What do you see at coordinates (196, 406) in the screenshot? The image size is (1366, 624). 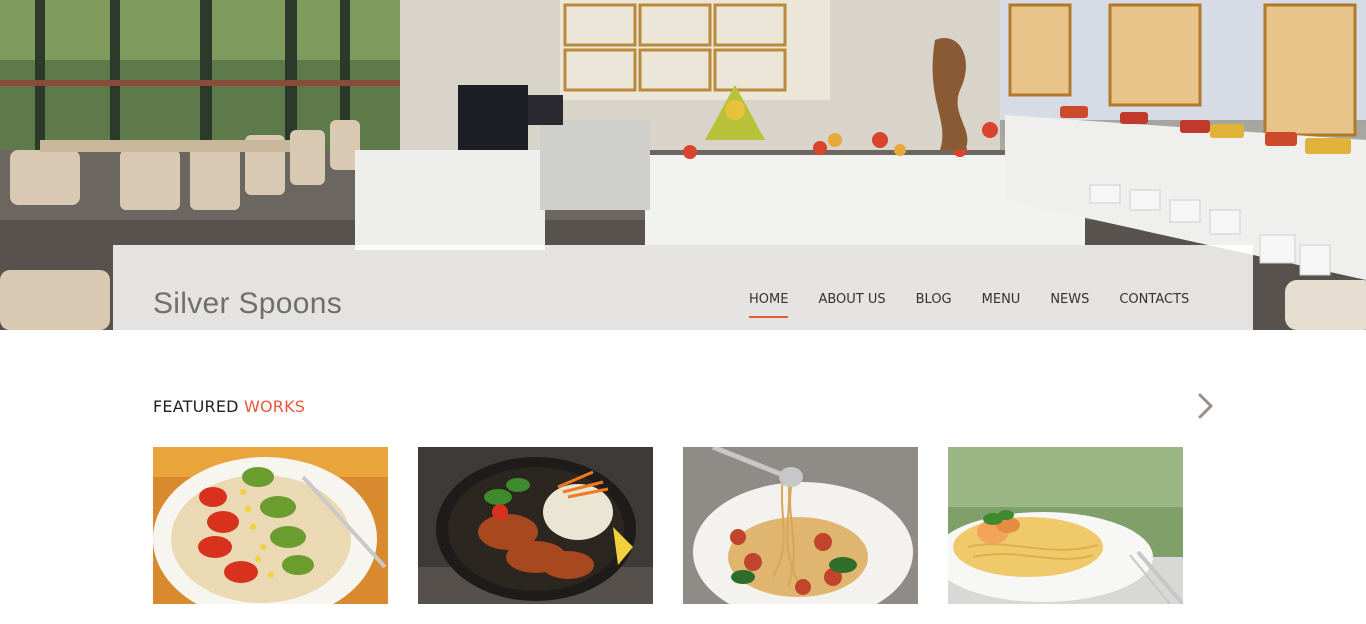 I see `featured-title-main: FEATURED` at bounding box center [196, 406].